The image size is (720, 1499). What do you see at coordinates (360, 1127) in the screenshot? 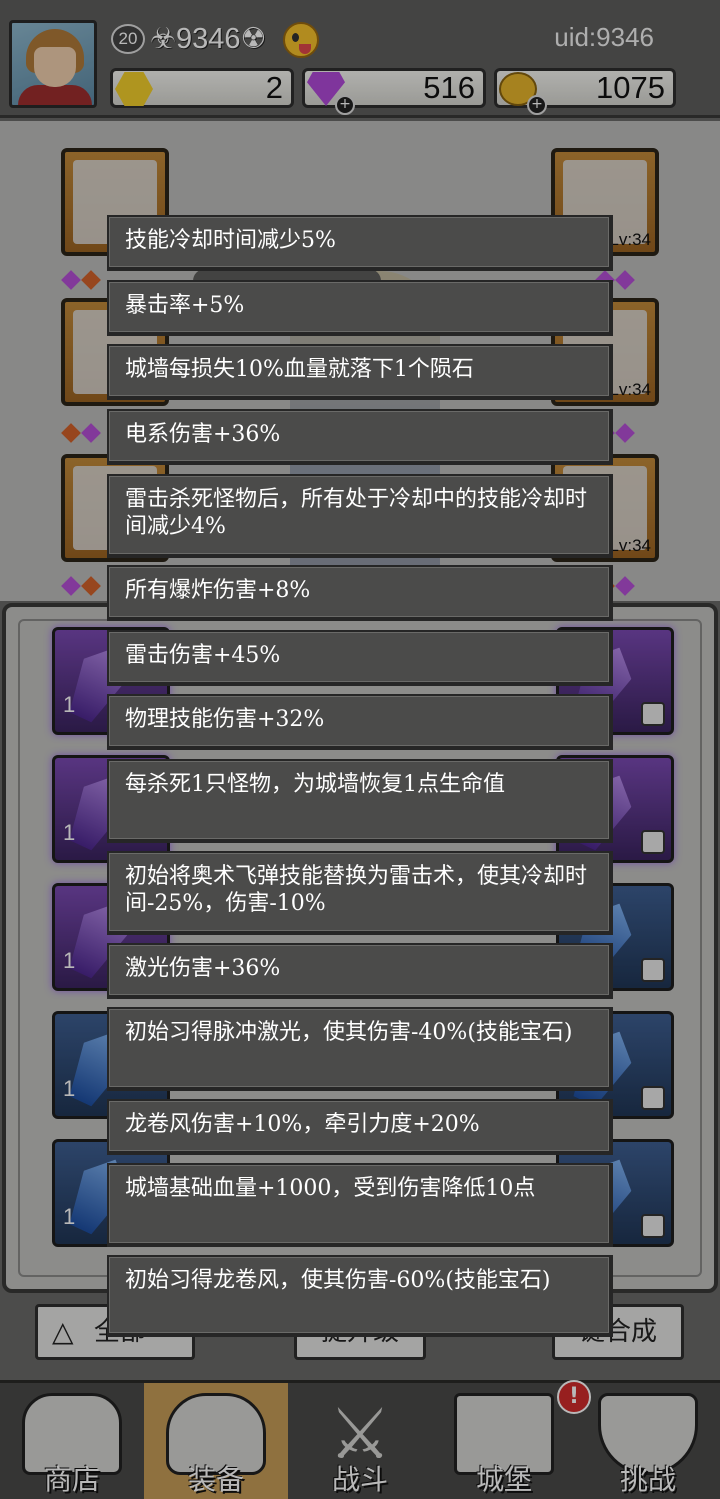
I see `affix-row: 龙卷风伤害+10%，牵引力度+20%` at bounding box center [360, 1127].